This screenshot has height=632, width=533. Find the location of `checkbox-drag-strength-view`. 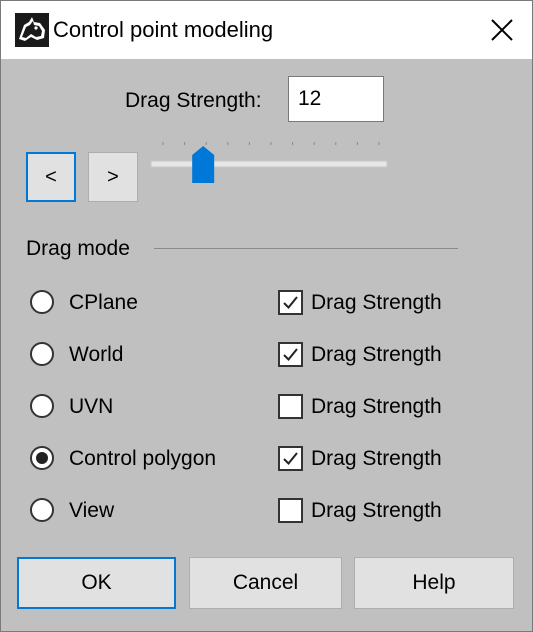

checkbox-drag-strength-view is located at coordinates (290, 510).